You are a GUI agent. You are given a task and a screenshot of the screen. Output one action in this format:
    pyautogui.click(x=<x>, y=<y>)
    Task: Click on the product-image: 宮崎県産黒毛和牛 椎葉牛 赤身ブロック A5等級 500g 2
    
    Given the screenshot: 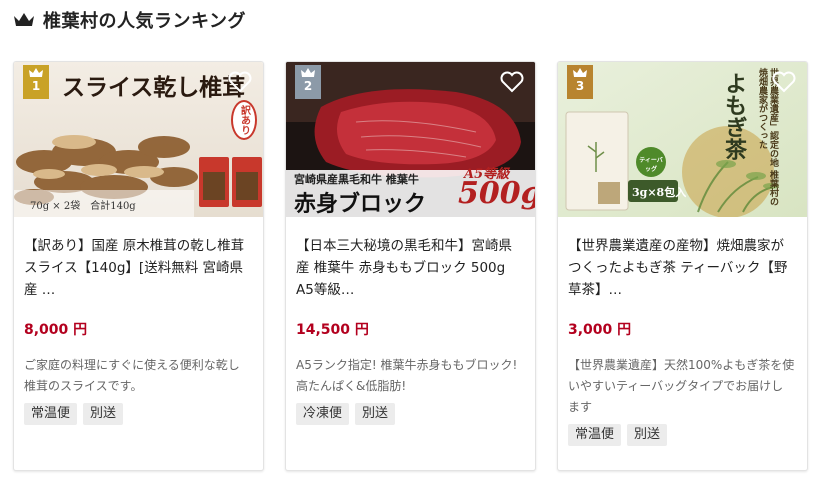 What is the action you would take?
    pyautogui.click(x=410, y=139)
    